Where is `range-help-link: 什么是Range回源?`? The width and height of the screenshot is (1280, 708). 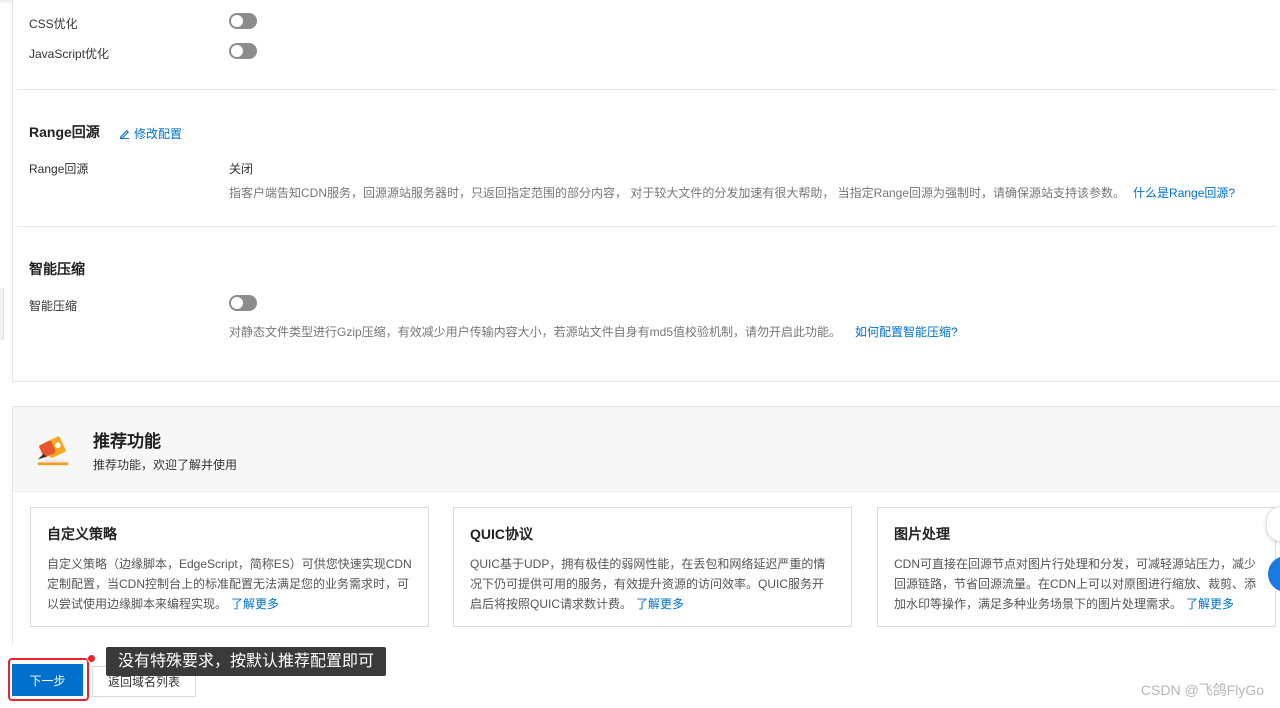 range-help-link: 什么是Range回源? is located at coordinates (1184, 193).